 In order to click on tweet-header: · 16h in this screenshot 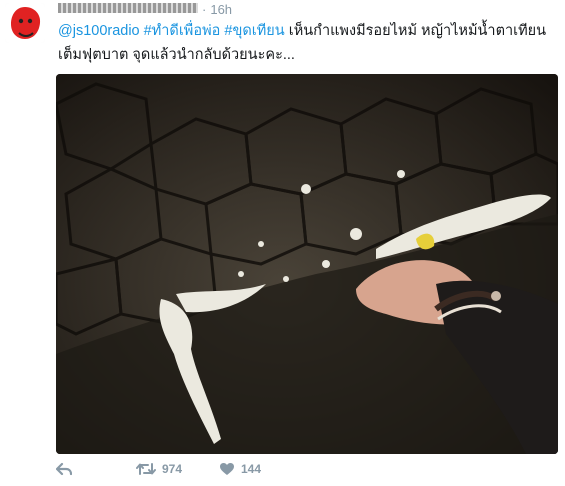, I will do `click(145, 10)`.